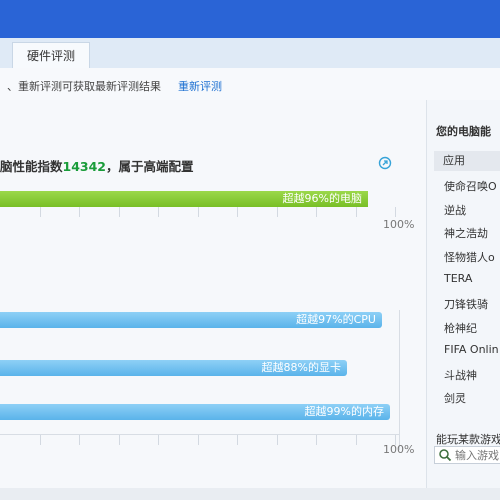 Image resolution: width=500 pixels, height=500 pixels. I want to click on component-scale-max: 100%, so click(399, 449).